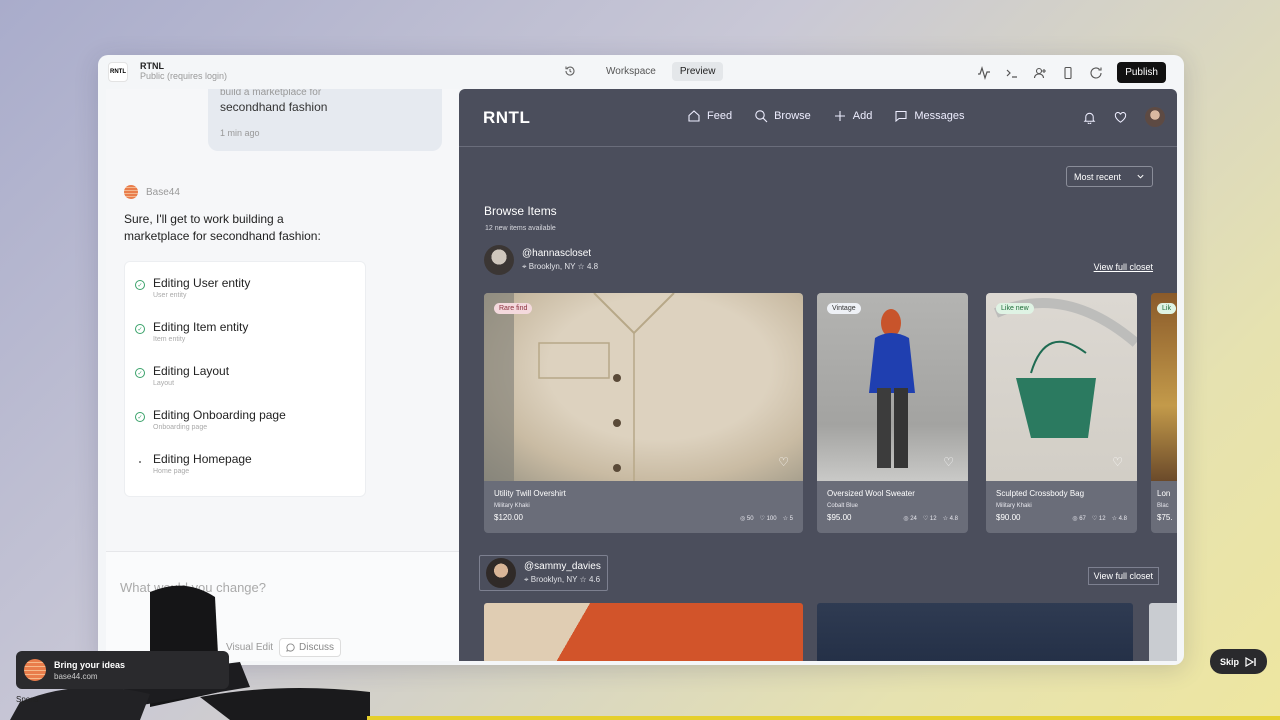 The image size is (1280, 720). What do you see at coordinates (1163, 506) in the screenshot?
I see `item-color: Blac` at bounding box center [1163, 506].